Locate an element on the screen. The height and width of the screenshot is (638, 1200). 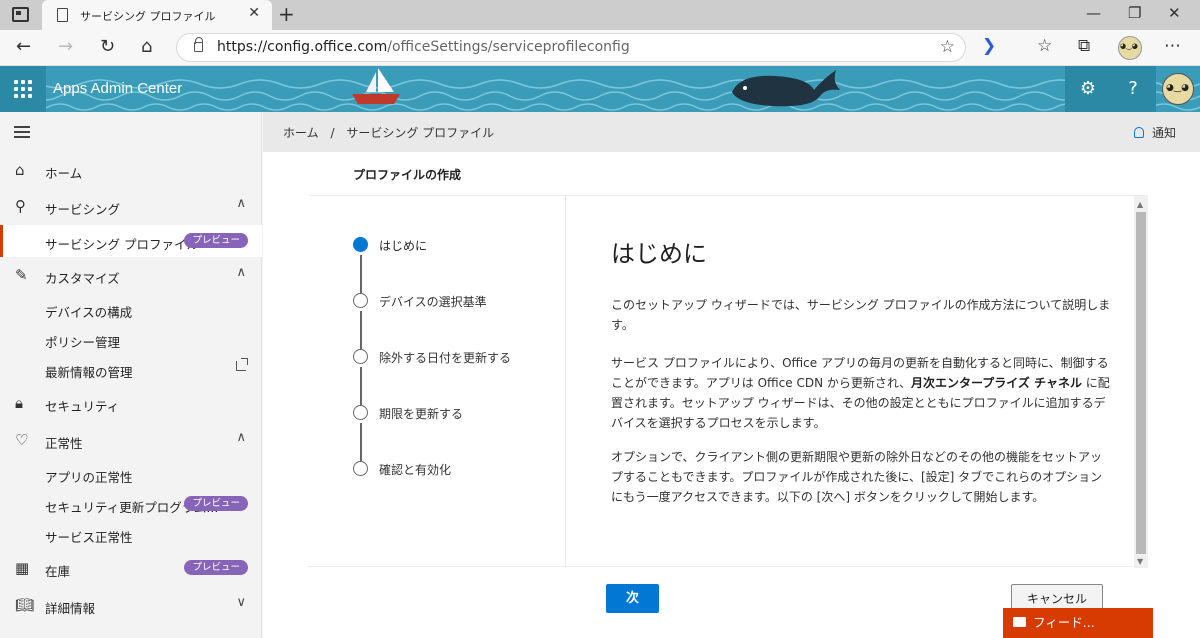
browser-tab-bar: サービシング プロファイル ✕ + — ❐ ✕ is located at coordinates (600, 15).